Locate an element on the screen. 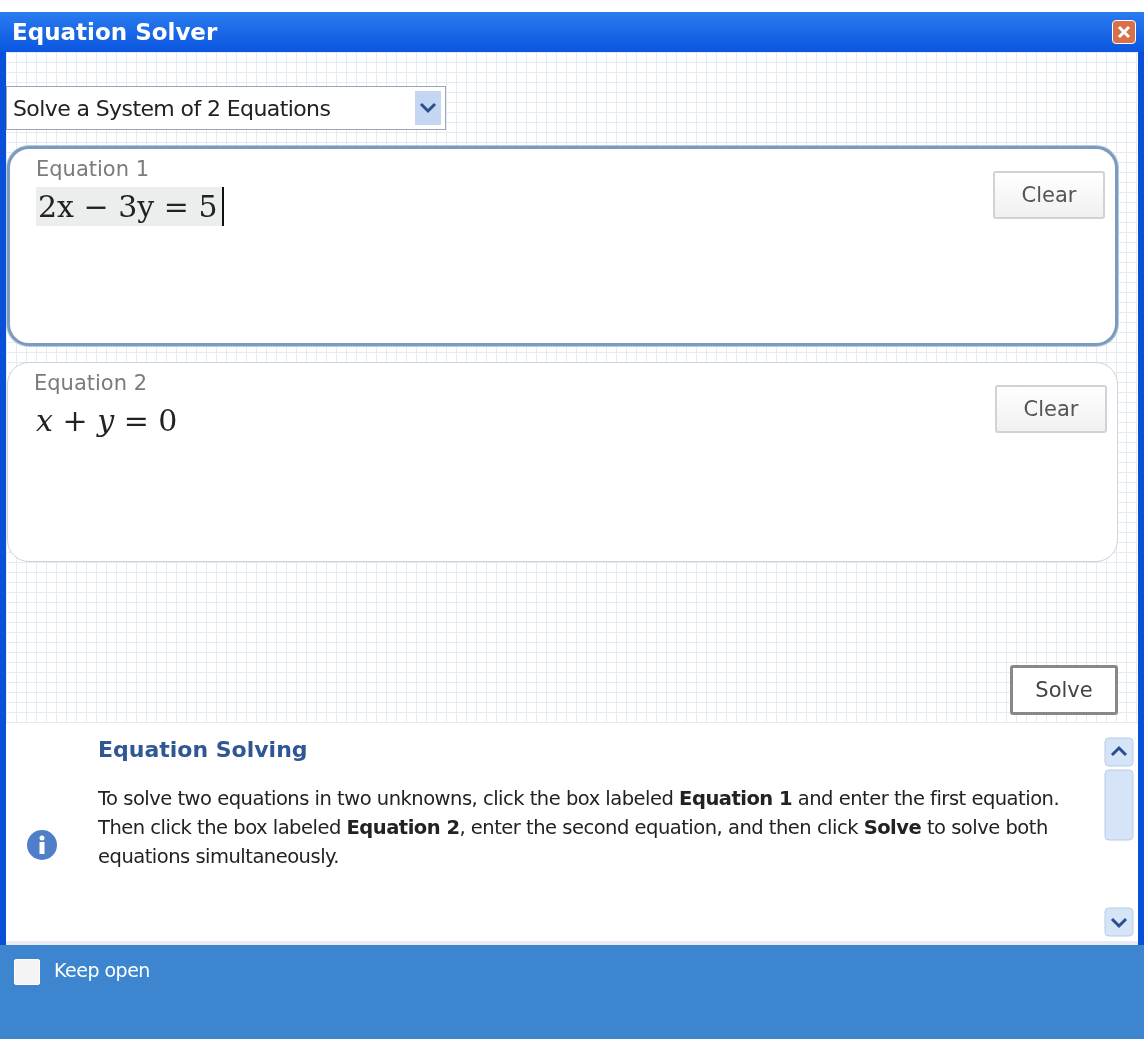 Image resolution: width=1144 pixels, height=1039 pixels. close-button is located at coordinates (1124, 32).